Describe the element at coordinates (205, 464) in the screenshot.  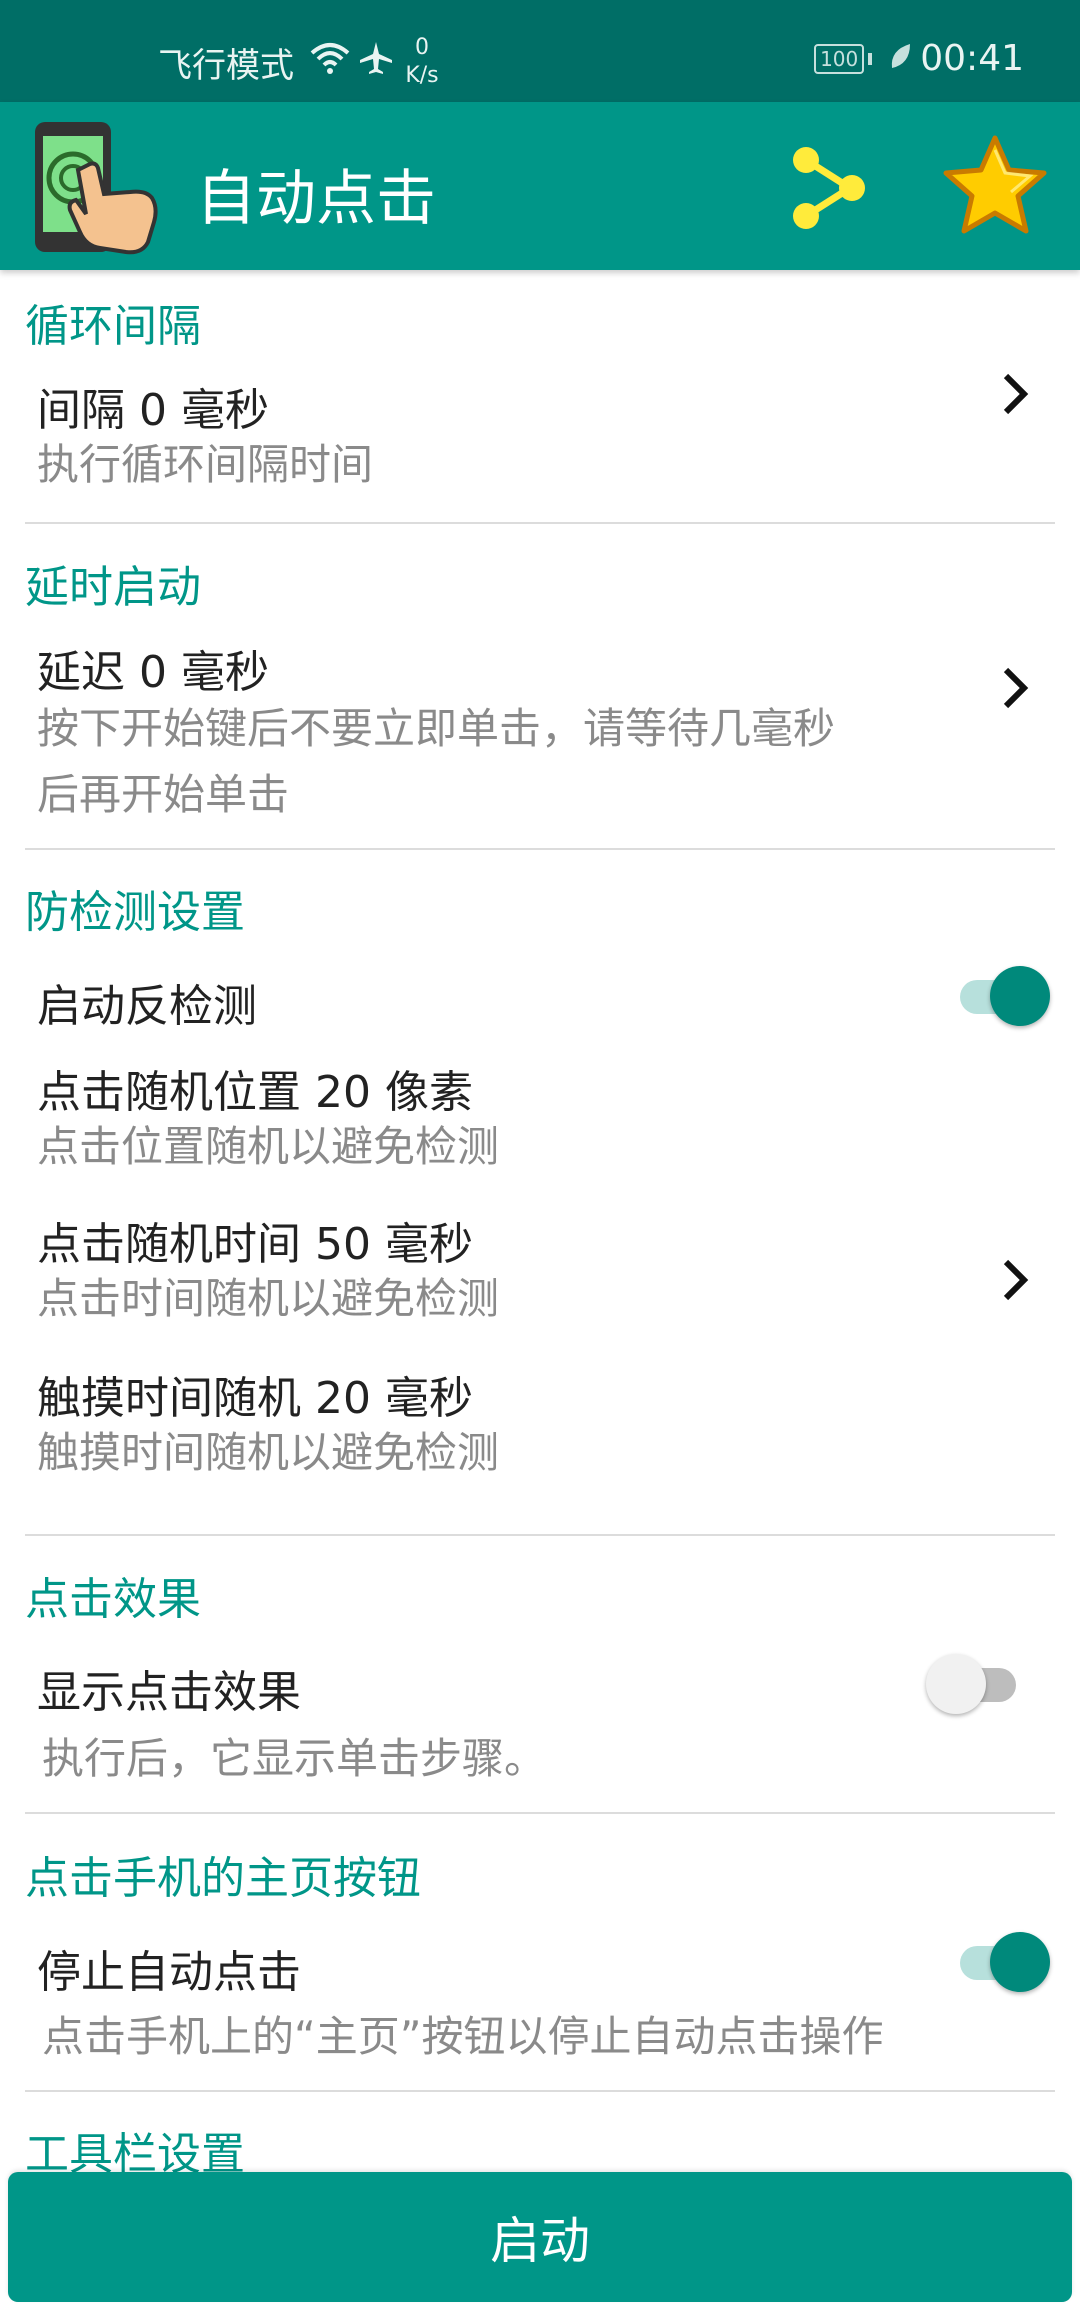
I see `interval-description: 执行循环间隔时间` at that location.